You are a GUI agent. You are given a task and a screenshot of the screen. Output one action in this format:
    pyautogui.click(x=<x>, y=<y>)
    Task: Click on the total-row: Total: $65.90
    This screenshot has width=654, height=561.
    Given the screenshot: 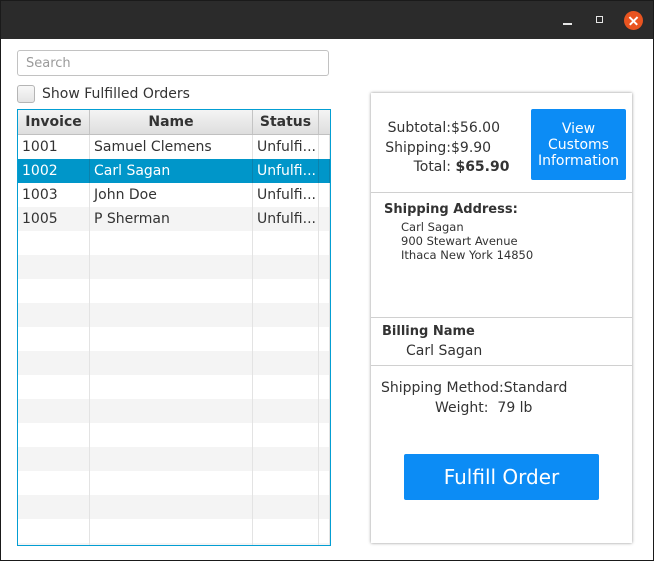 What is the action you would take?
    pyautogui.click(x=444, y=167)
    